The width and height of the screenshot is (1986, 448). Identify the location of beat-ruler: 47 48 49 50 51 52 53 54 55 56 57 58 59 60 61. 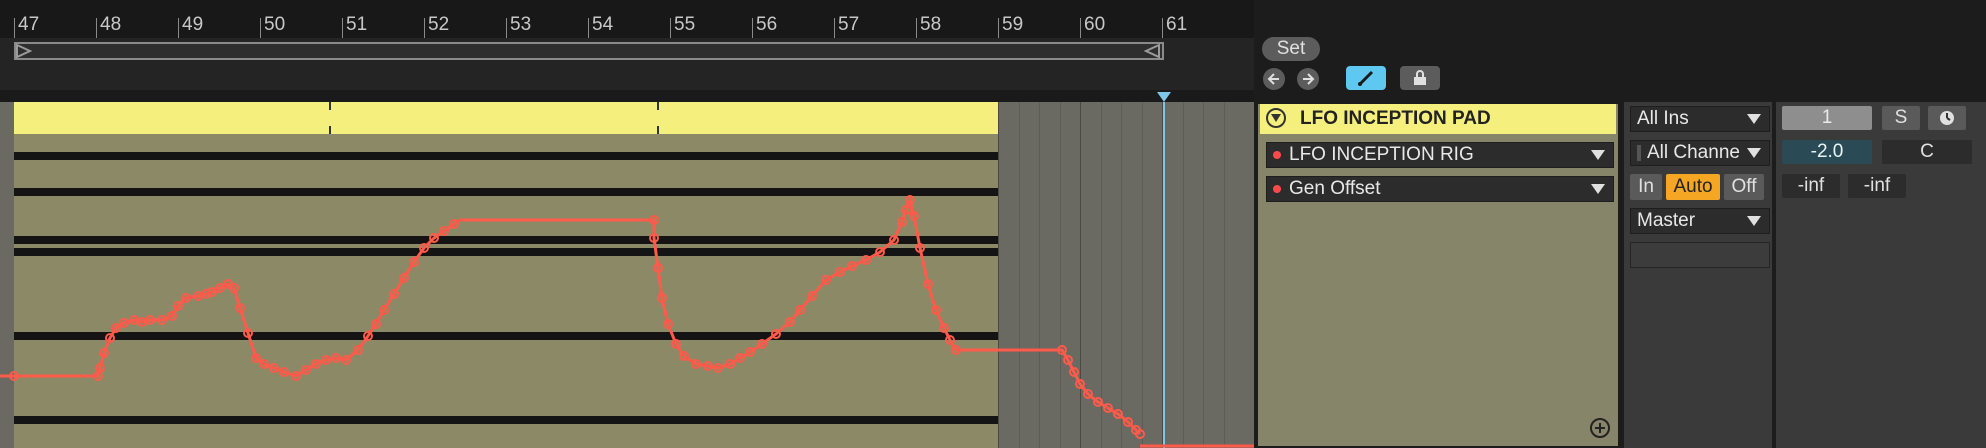
(627, 19).